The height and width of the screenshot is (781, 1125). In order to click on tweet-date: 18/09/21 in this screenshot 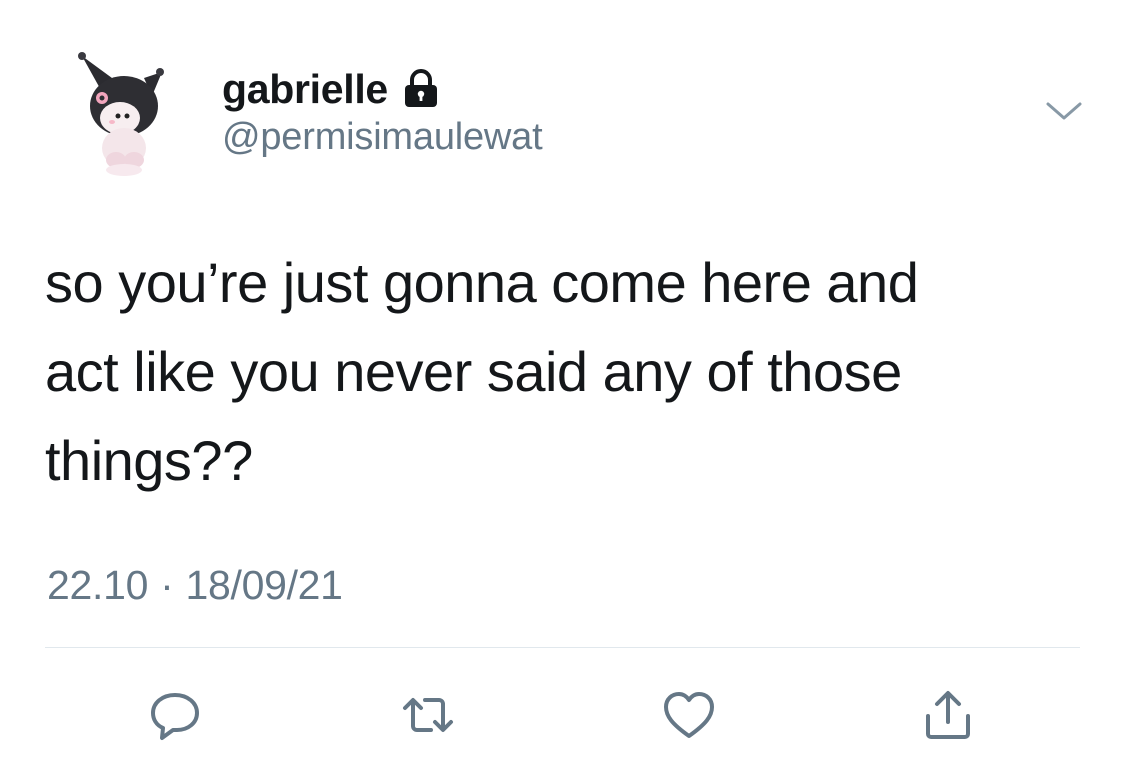, I will do `click(264, 585)`.